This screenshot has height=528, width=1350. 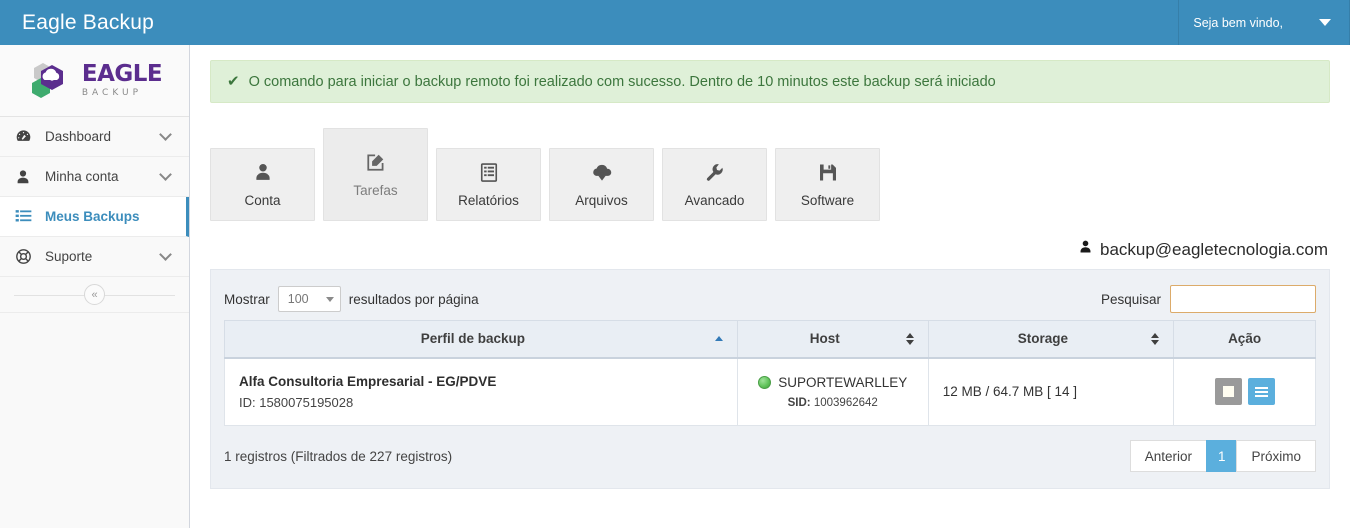 What do you see at coordinates (1168, 456) in the screenshot?
I see `pagination-previous: Anterior` at bounding box center [1168, 456].